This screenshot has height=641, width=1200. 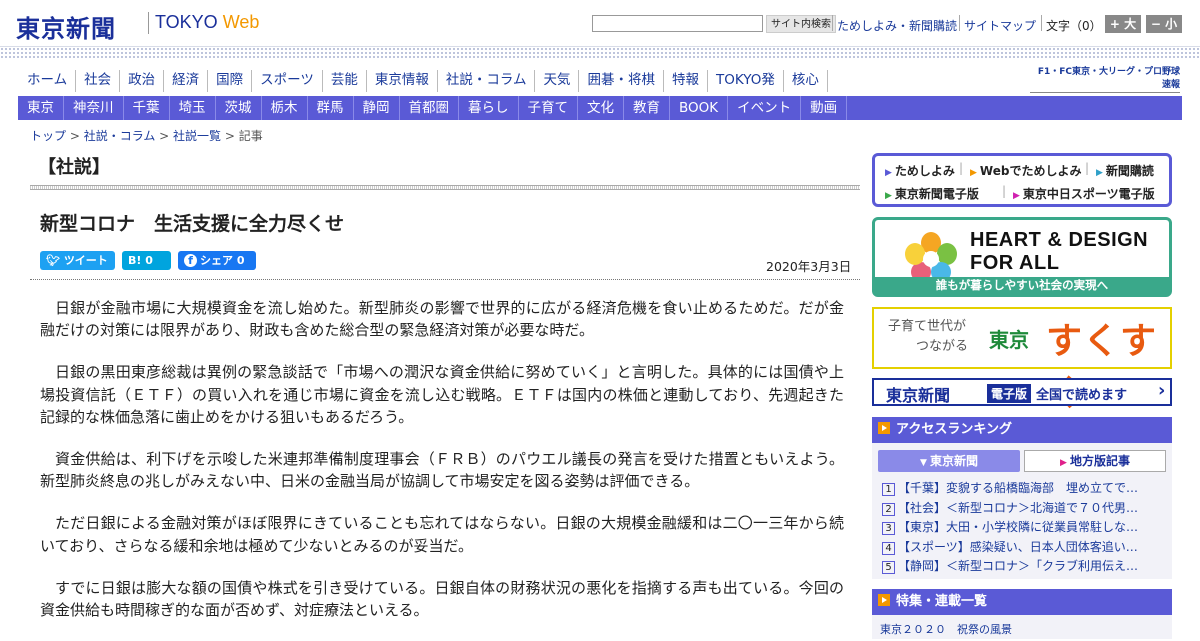 I want to click on local-nav-item: 茨城, so click(x=239, y=108).